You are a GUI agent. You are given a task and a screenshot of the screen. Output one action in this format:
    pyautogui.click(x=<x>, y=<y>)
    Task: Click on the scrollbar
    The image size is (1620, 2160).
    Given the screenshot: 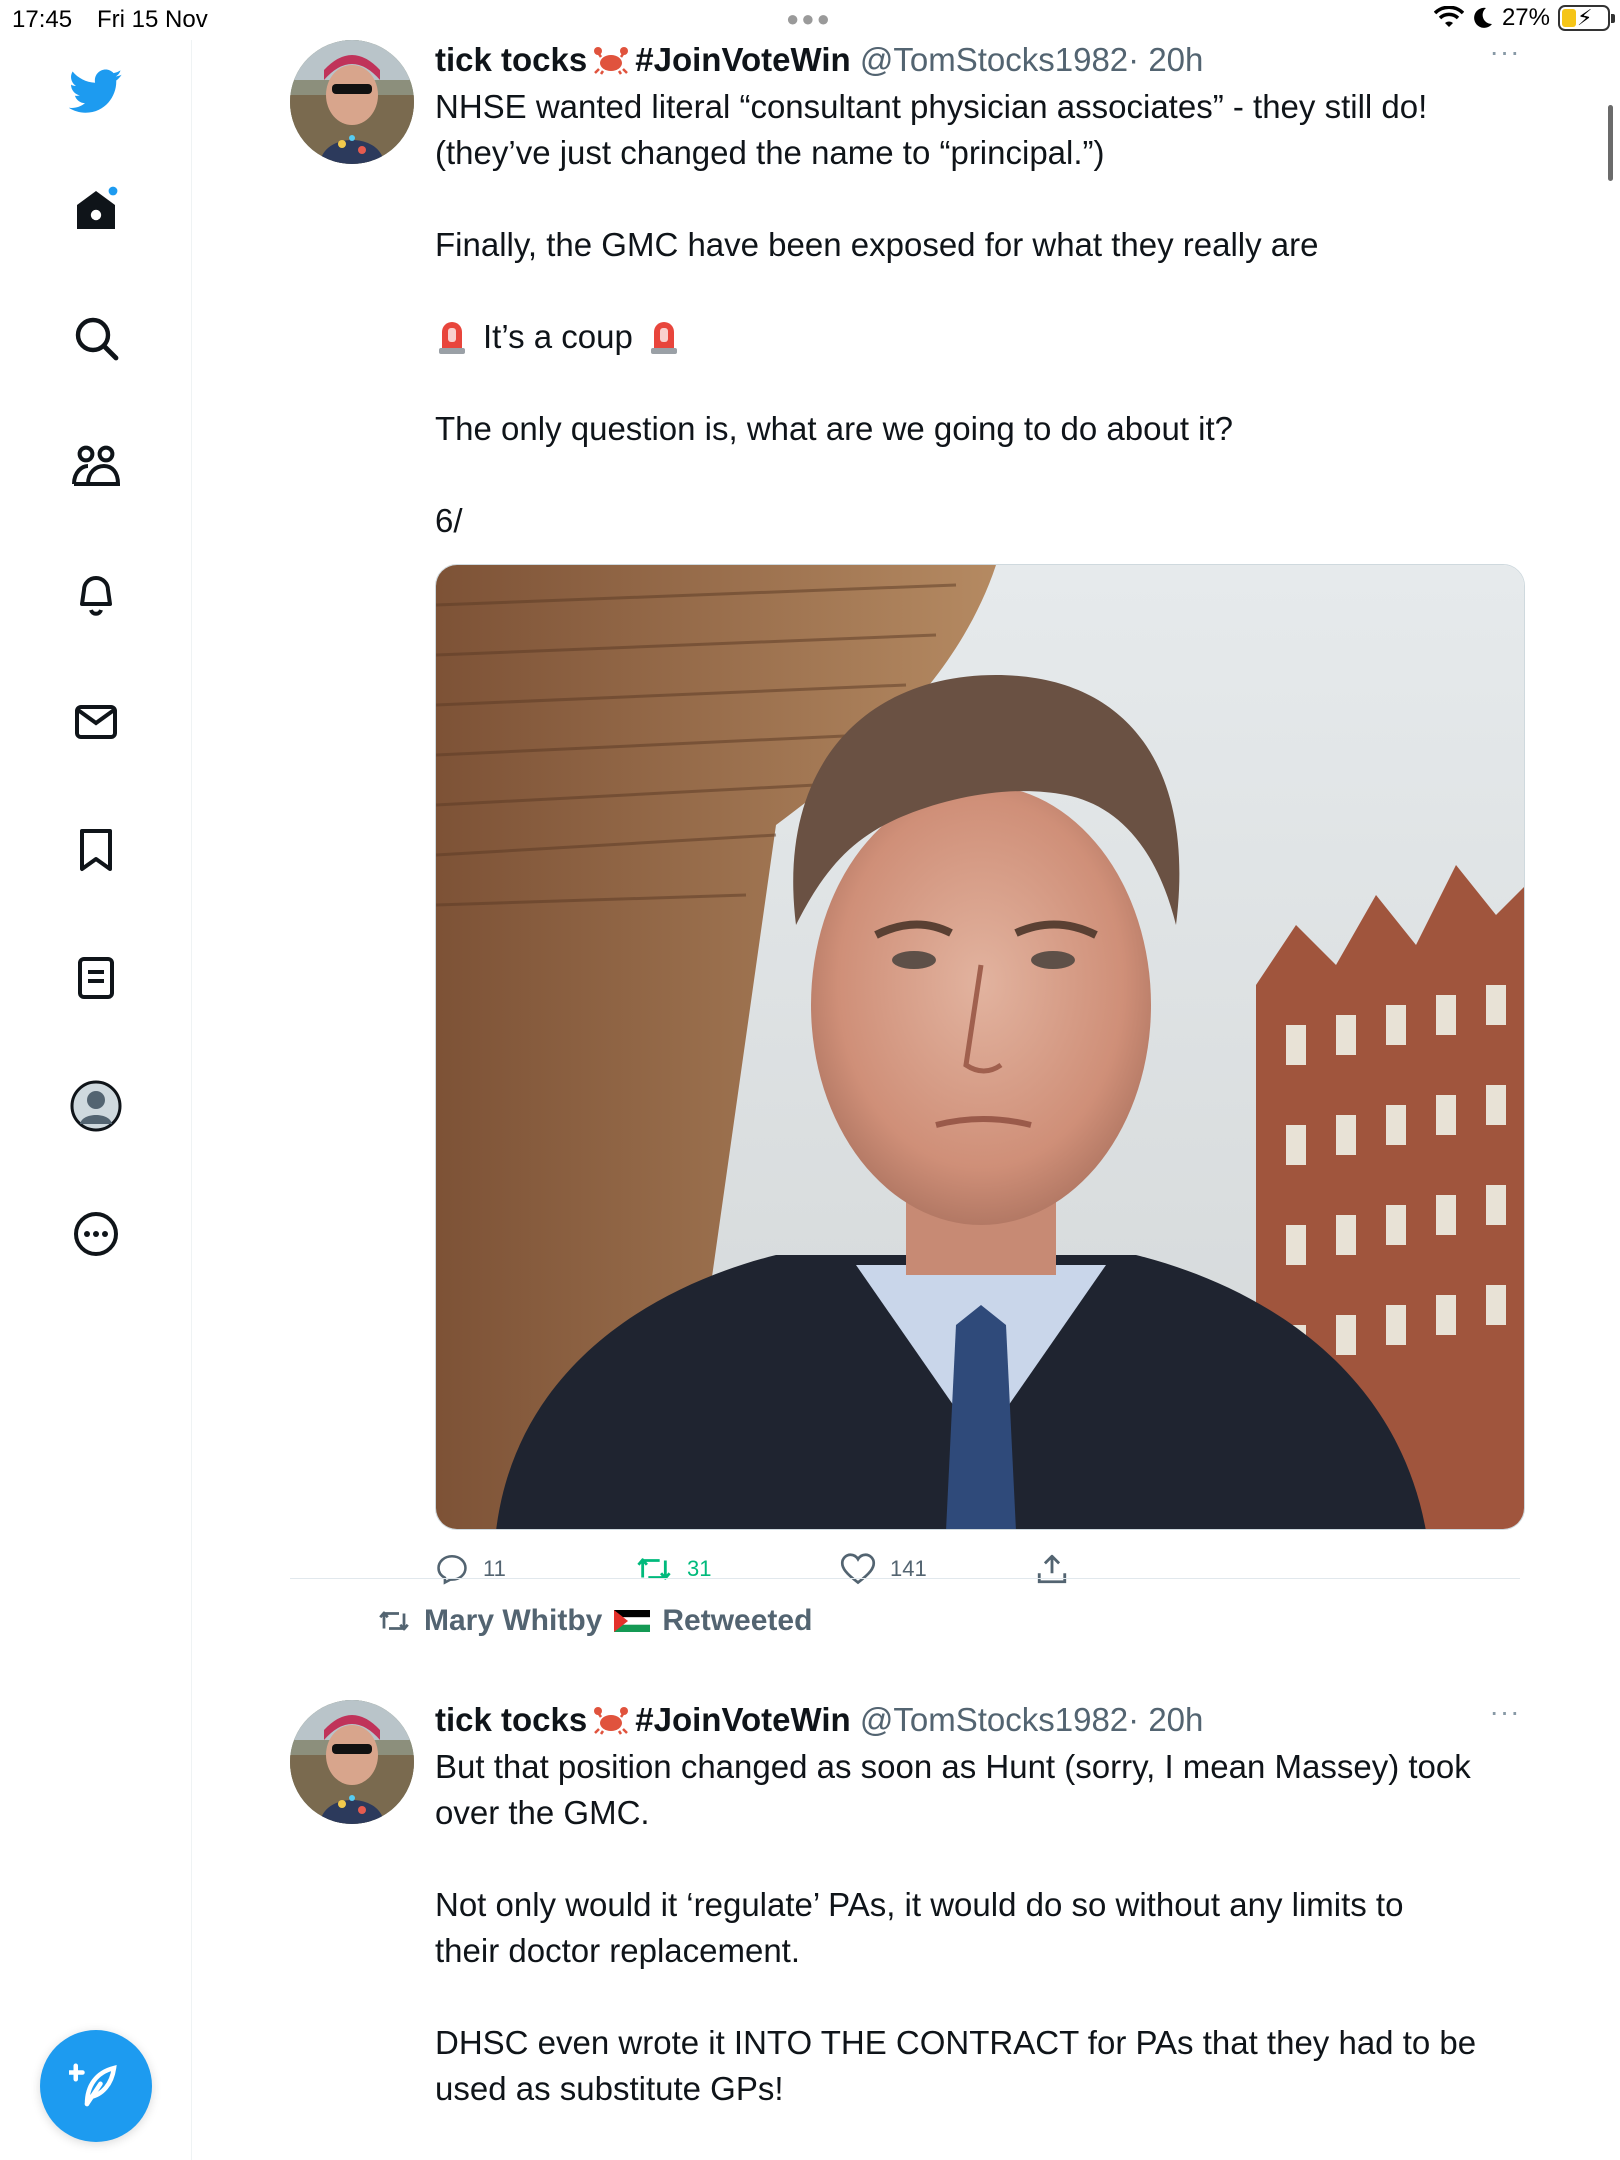 What is the action you would take?
    pyautogui.click(x=1610, y=143)
    